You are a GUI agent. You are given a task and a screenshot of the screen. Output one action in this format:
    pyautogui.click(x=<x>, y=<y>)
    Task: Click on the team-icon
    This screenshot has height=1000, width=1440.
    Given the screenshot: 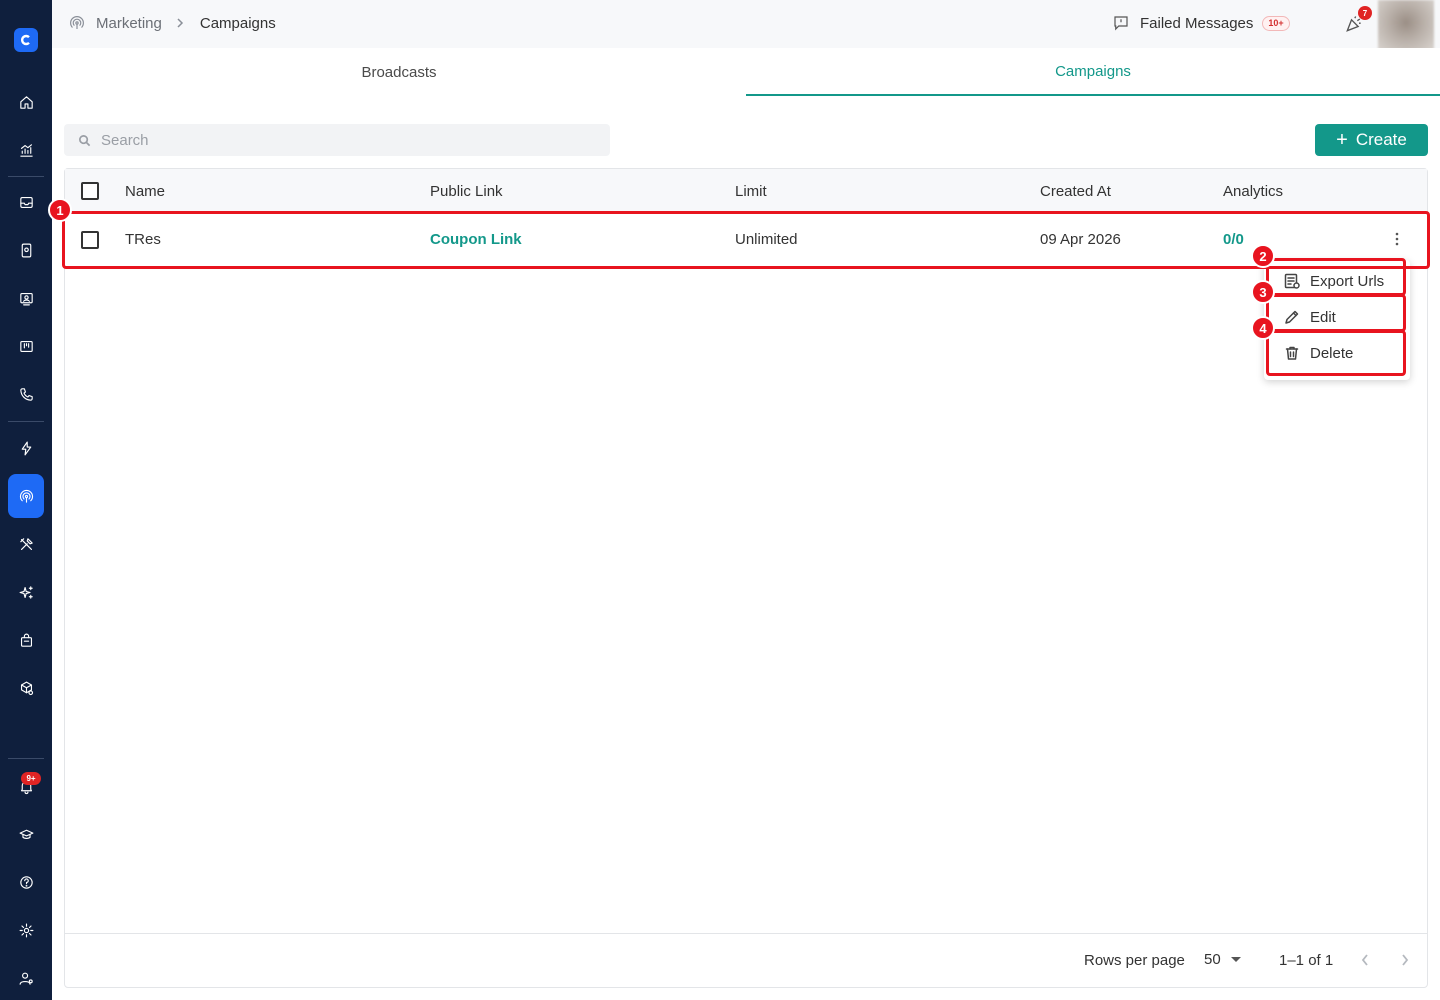 What is the action you would take?
    pyautogui.click(x=26, y=298)
    